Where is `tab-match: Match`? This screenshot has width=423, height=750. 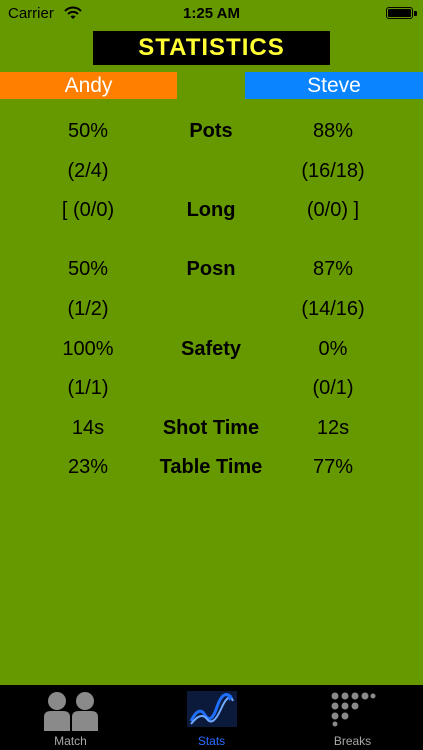
tab-match: Match is located at coordinates (70, 717).